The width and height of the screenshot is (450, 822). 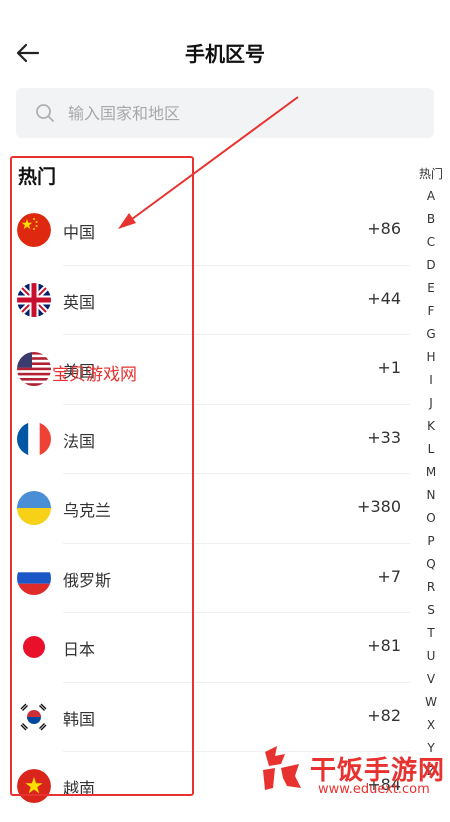 I want to click on country-code: +380, so click(x=379, y=506).